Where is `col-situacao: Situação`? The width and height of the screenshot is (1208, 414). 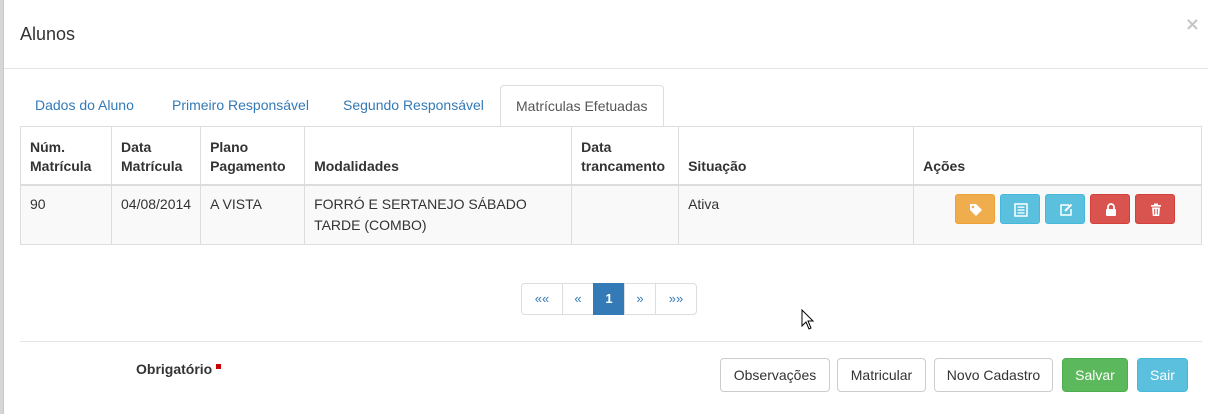 col-situacao: Situação is located at coordinates (796, 156).